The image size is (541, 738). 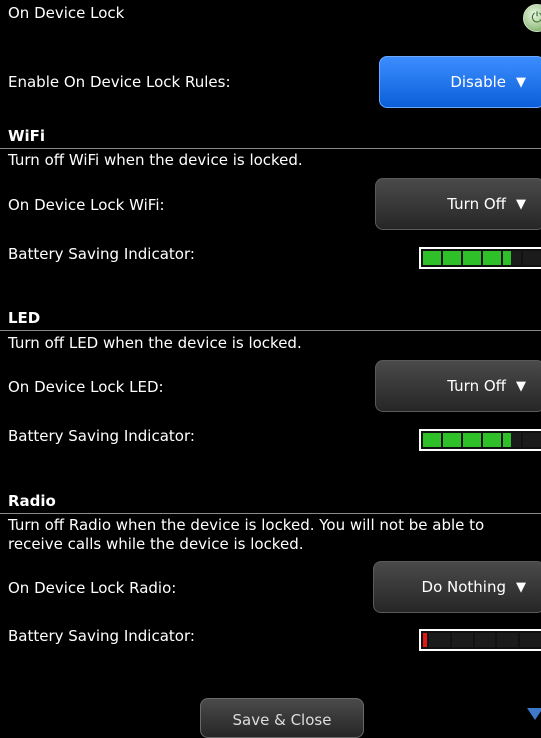 I want to click on wifi-heading: WiFi, so click(x=27, y=136).